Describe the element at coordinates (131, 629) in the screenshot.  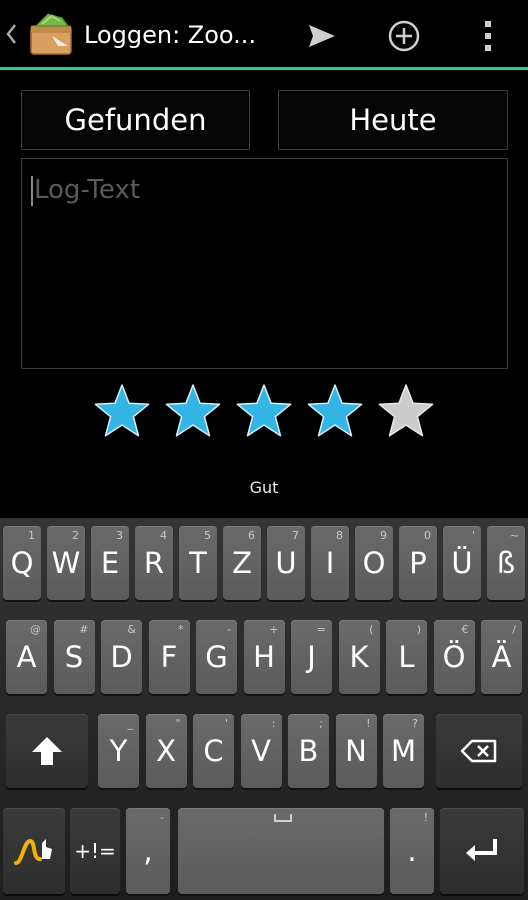
I see `key-hint: &` at that location.